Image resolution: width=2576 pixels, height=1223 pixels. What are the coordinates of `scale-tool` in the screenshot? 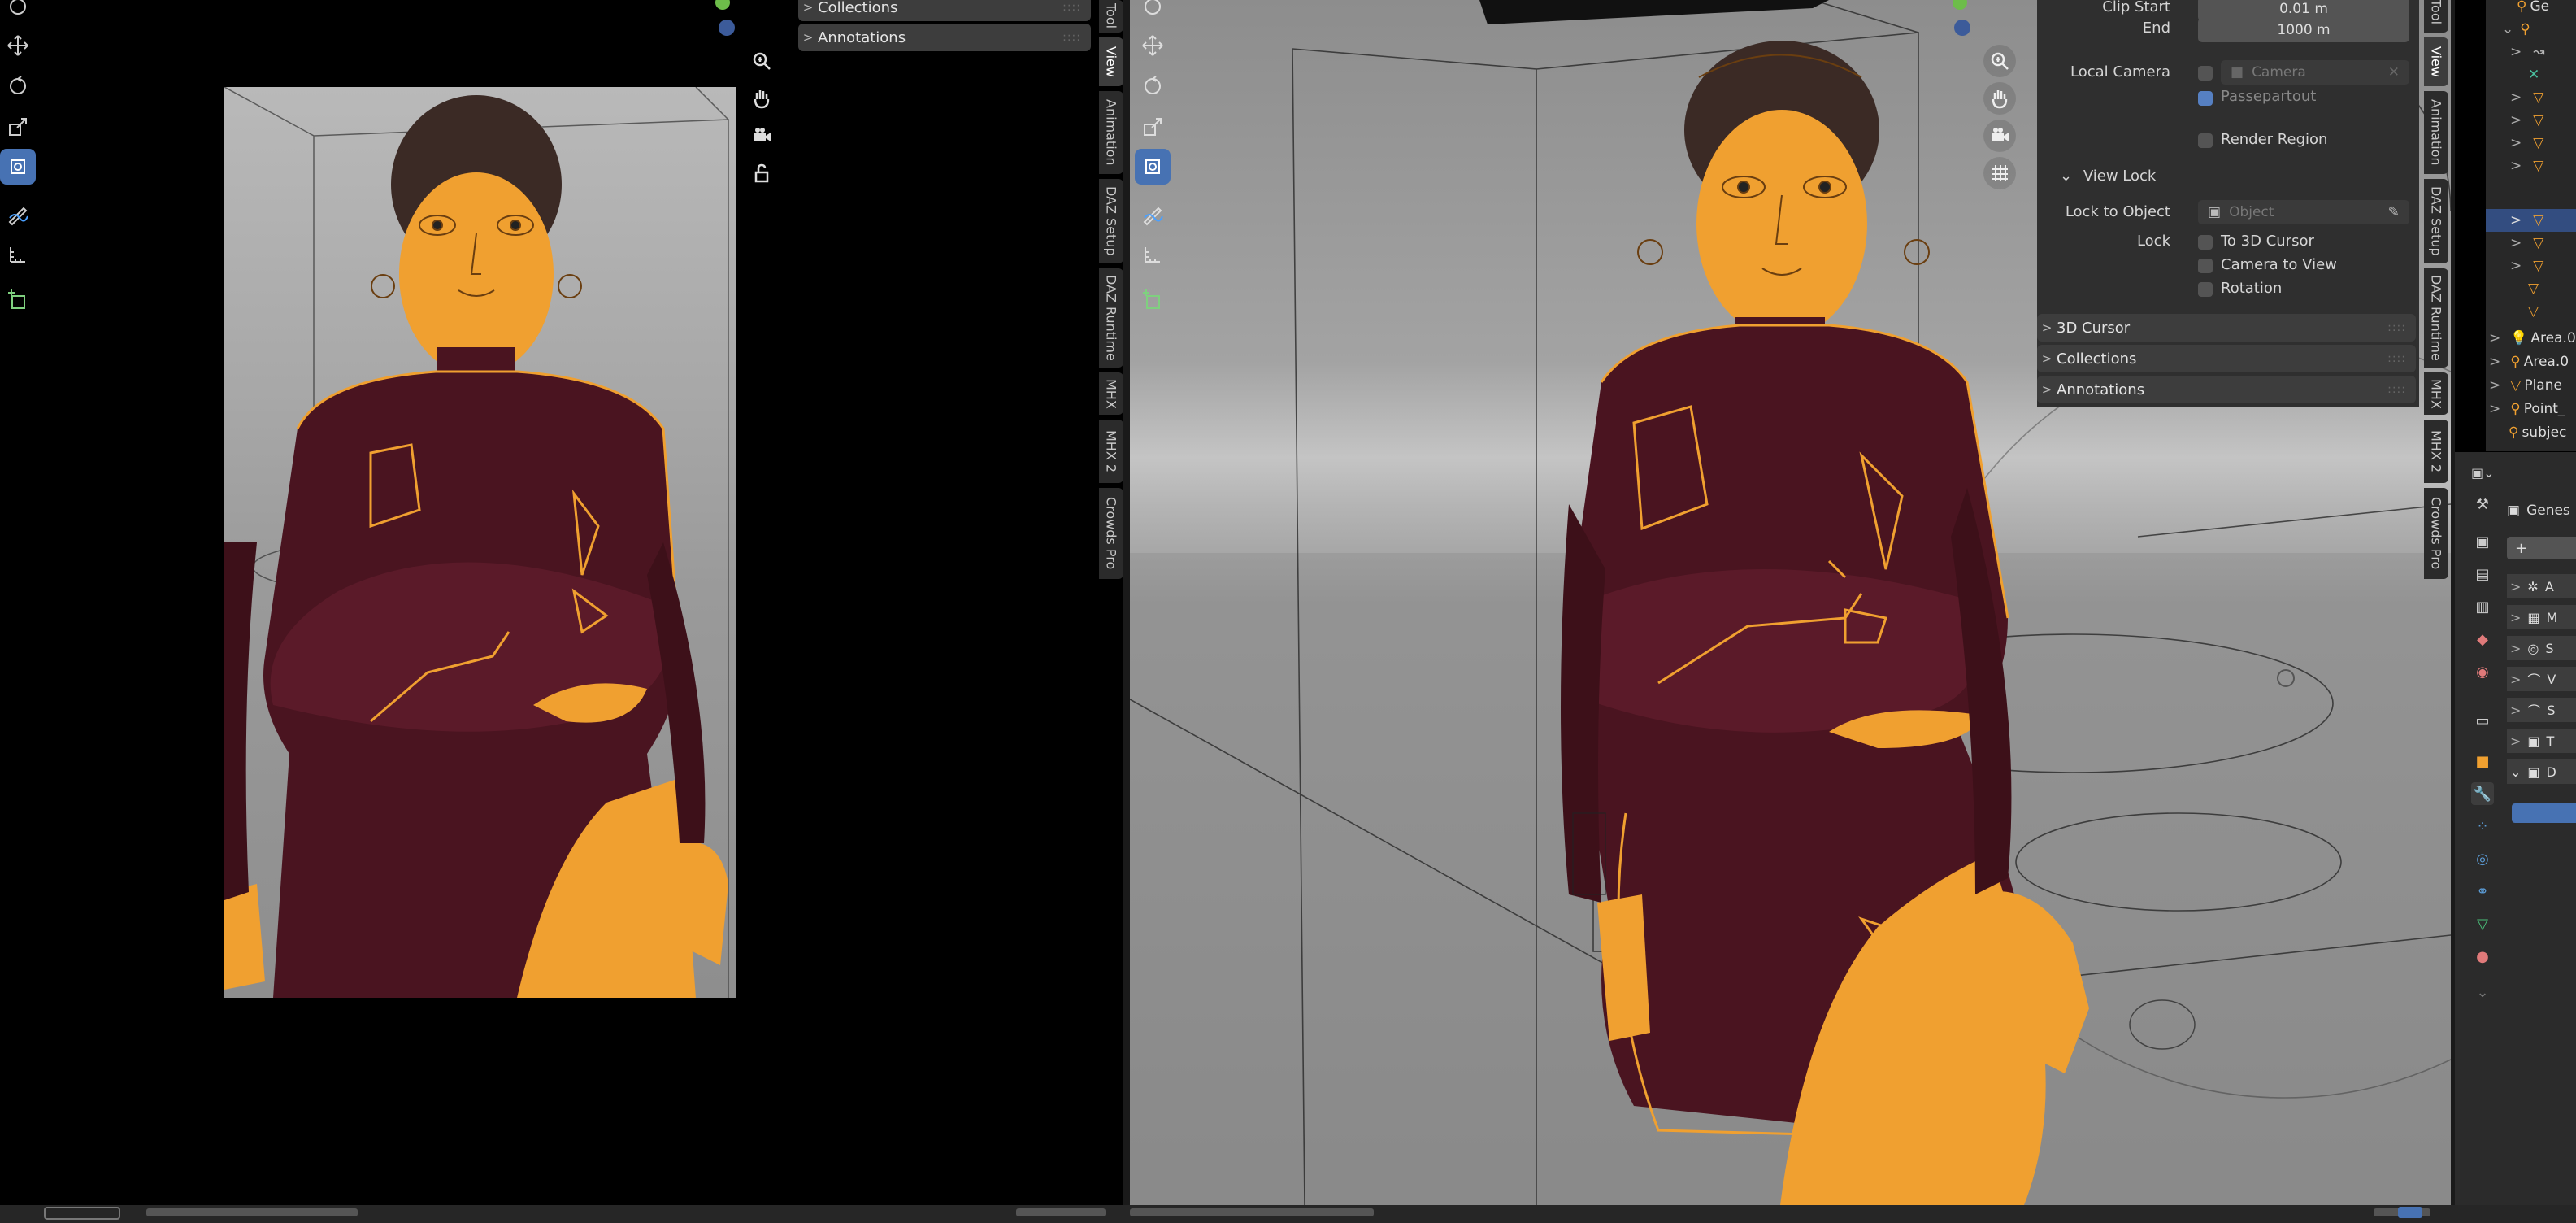 It's located at (18, 127).